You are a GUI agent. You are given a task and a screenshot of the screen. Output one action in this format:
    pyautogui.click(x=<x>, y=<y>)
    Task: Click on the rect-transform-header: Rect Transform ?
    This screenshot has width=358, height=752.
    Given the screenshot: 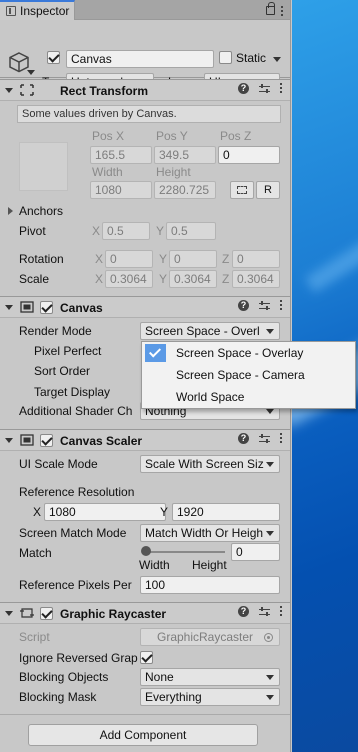 What is the action you would take?
    pyautogui.click(x=145, y=90)
    